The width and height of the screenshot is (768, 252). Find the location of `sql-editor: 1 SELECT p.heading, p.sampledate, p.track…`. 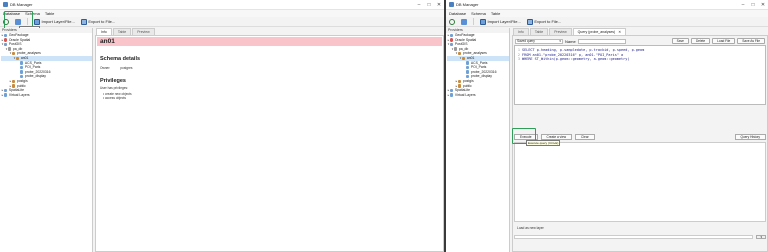

sql-editor: 1 SELECT p.heading, p.sampledate, p.track… is located at coordinates (640, 75).